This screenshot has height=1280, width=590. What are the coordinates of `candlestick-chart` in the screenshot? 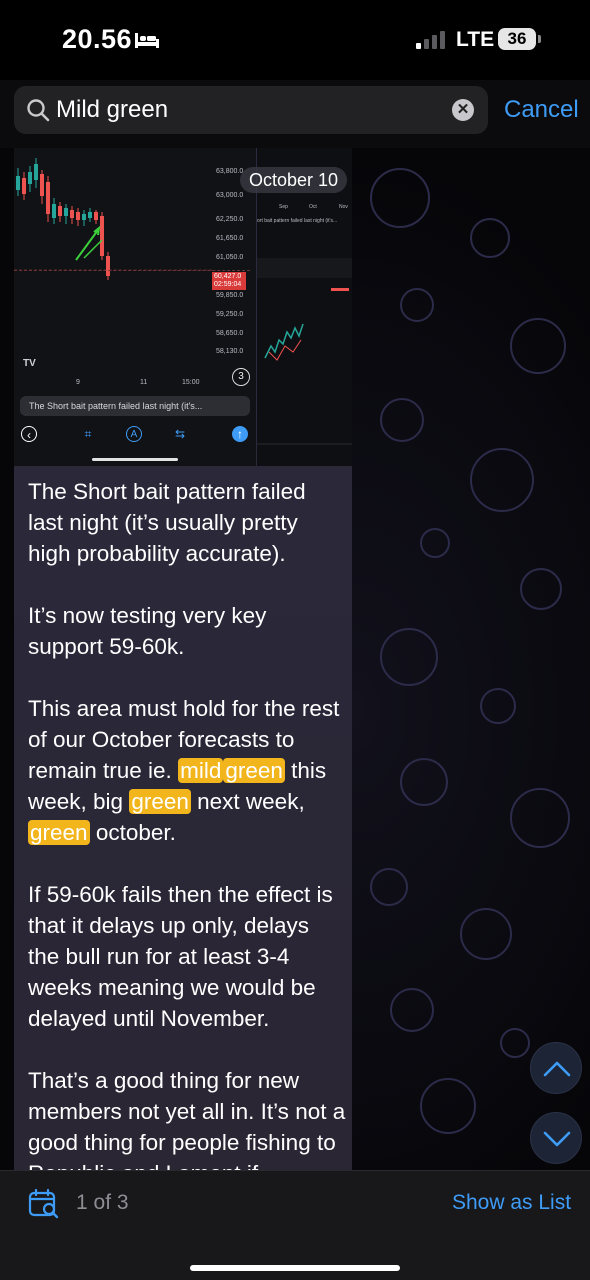 It's located at (114, 219).